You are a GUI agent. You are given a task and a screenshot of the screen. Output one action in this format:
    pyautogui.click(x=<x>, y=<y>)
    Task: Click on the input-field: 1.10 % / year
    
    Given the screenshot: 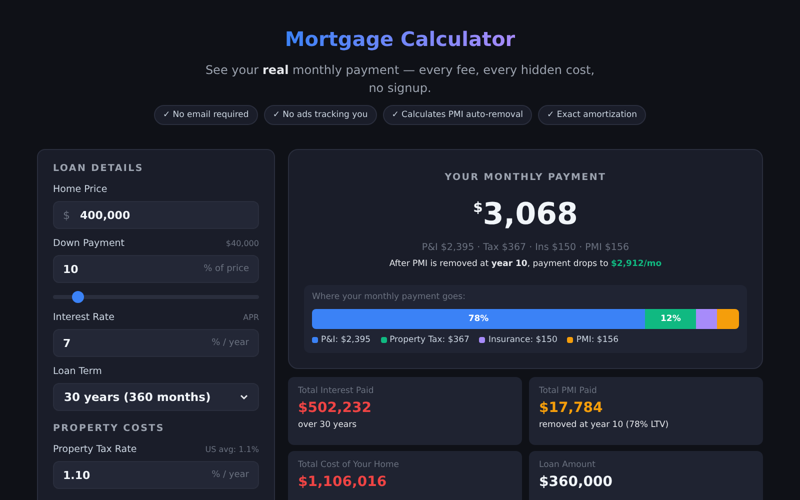 What is the action you would take?
    pyautogui.click(x=156, y=475)
    